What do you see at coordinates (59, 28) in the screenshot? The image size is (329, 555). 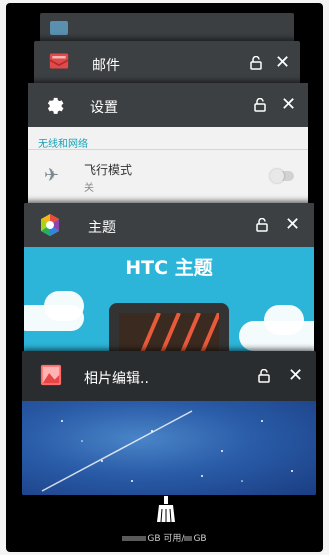 I see `app-icon` at bounding box center [59, 28].